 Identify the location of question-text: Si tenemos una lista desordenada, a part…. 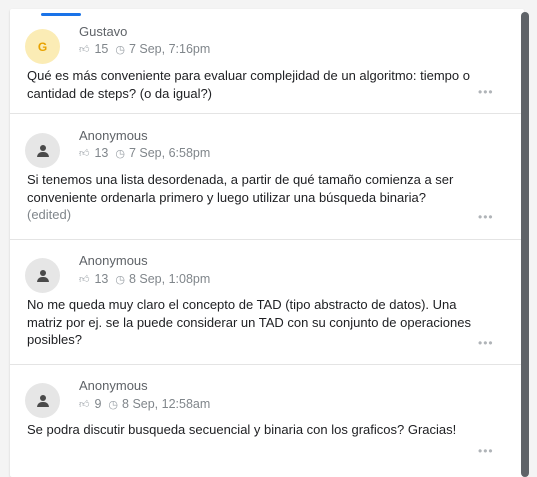
(252, 197).